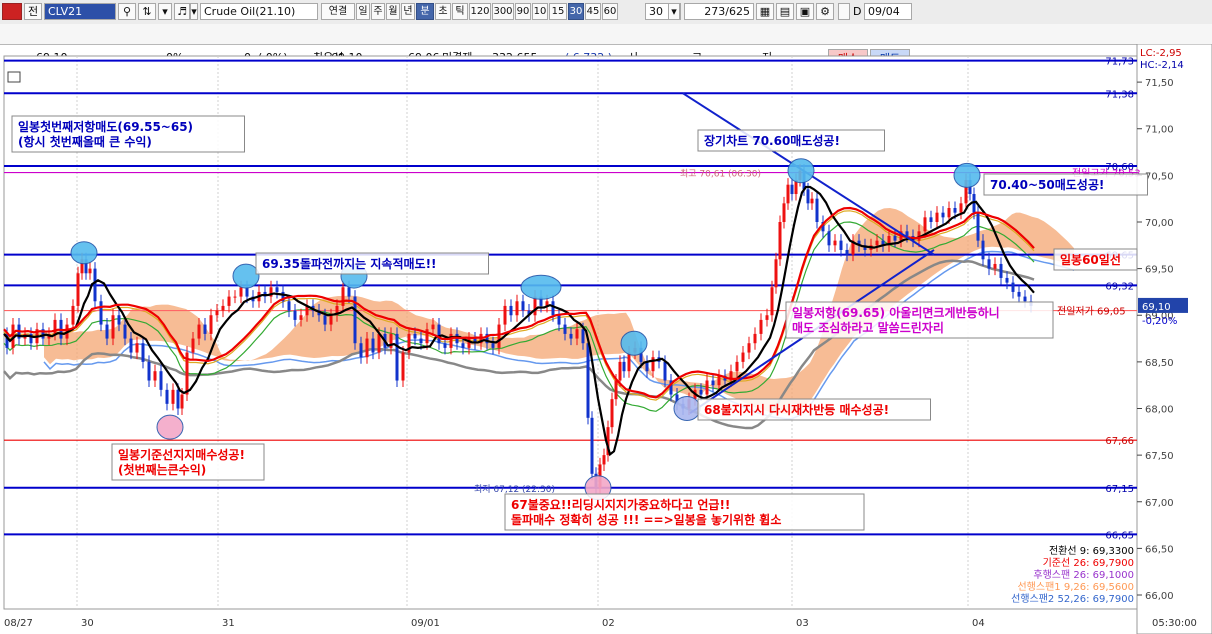  I want to click on interval-button-10: 90, so click(523, 11).